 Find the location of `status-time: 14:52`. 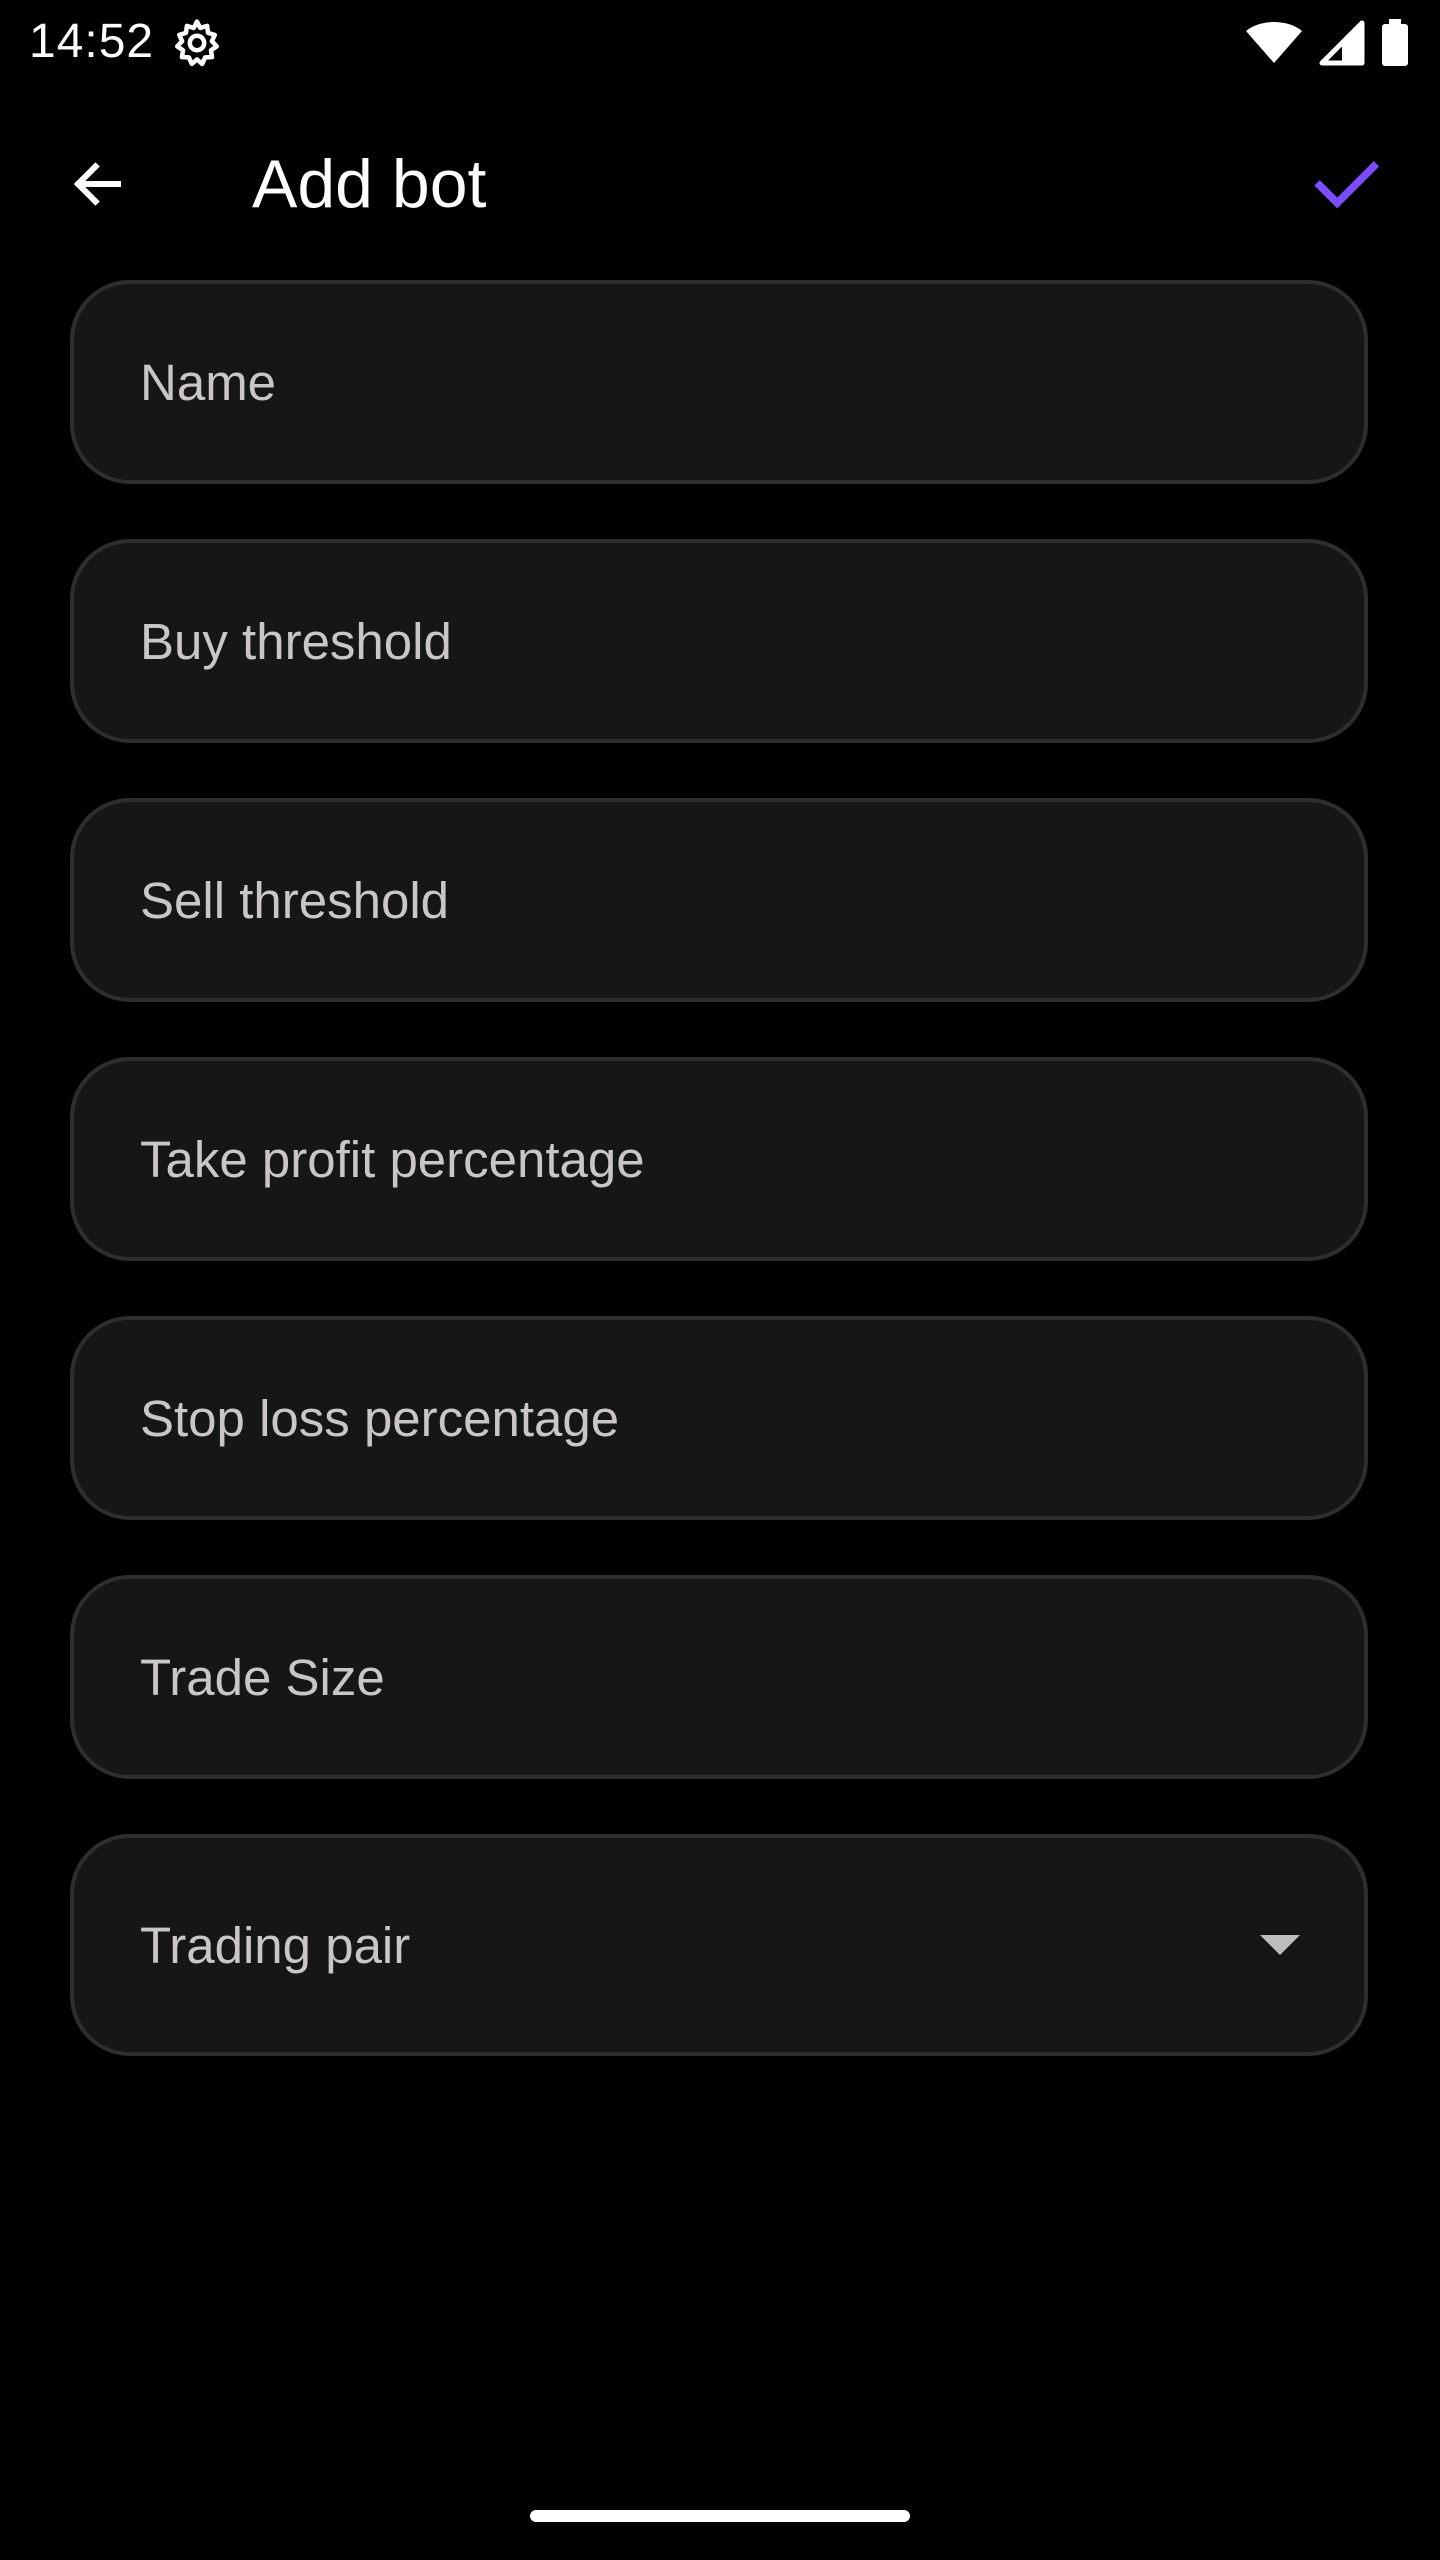

status-time: 14:52 is located at coordinates (92, 41).